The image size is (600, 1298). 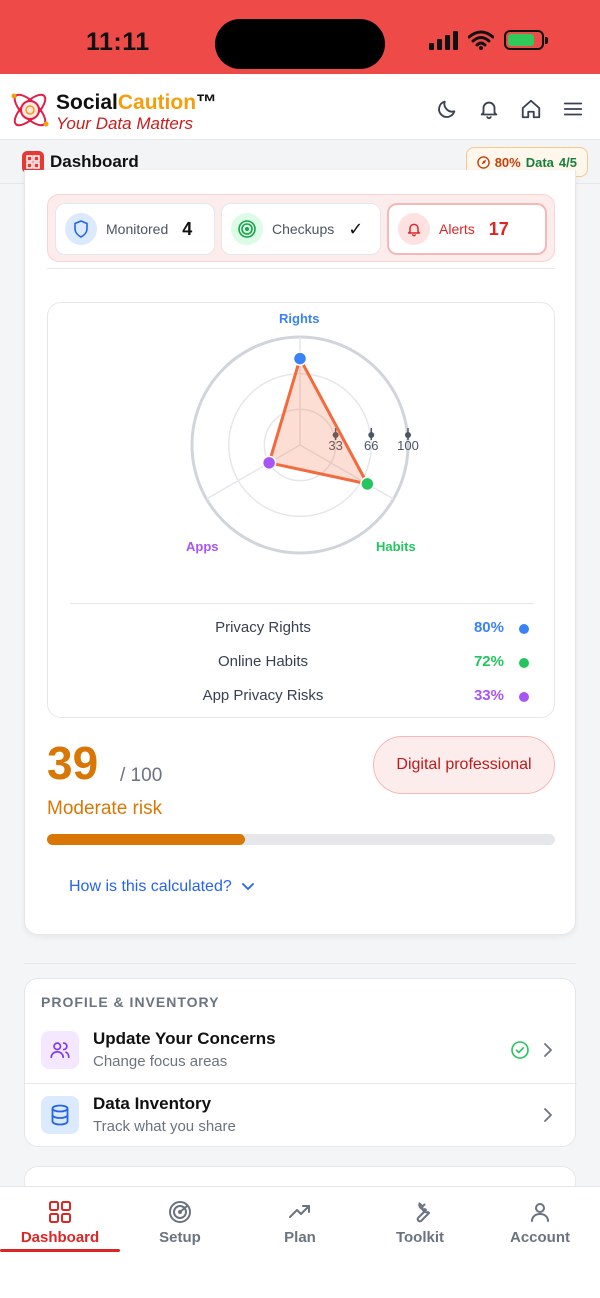 What do you see at coordinates (300, 107) in the screenshot?
I see `app-header: SocialCaution™ Your Data Matters` at bounding box center [300, 107].